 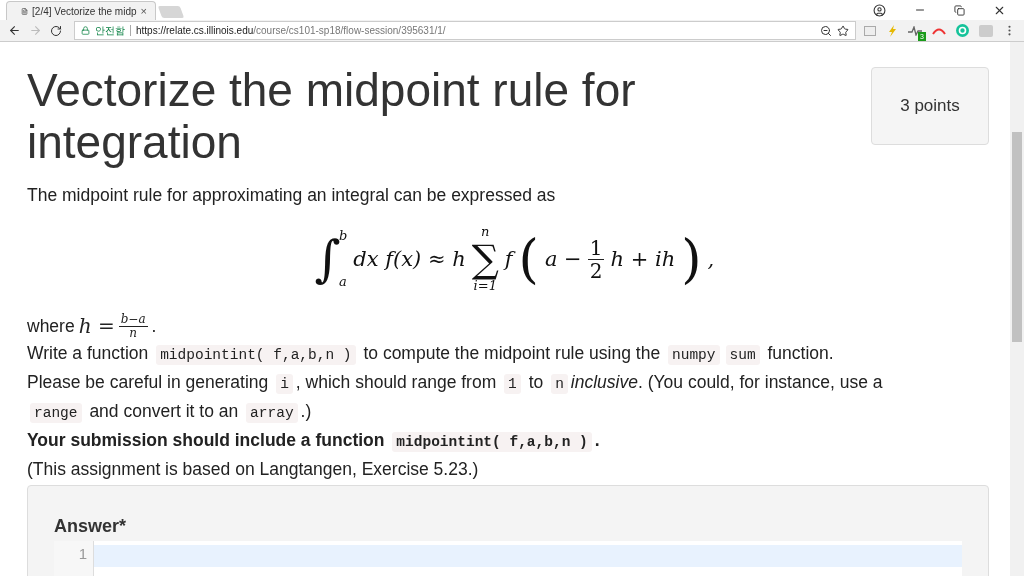 What do you see at coordinates (465, 30) in the screenshot?
I see `address-bar: 안전함 https://relate.cs.illinois.edu/course/cs101-sp18/flow-session/395631/1/` at bounding box center [465, 30].